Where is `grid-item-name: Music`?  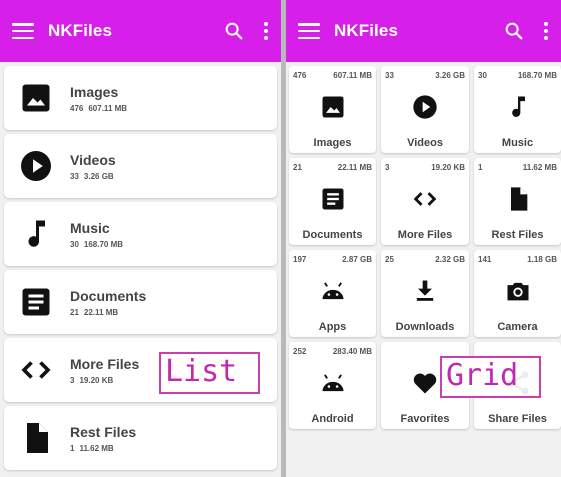
grid-item-name: Music is located at coordinates (517, 143).